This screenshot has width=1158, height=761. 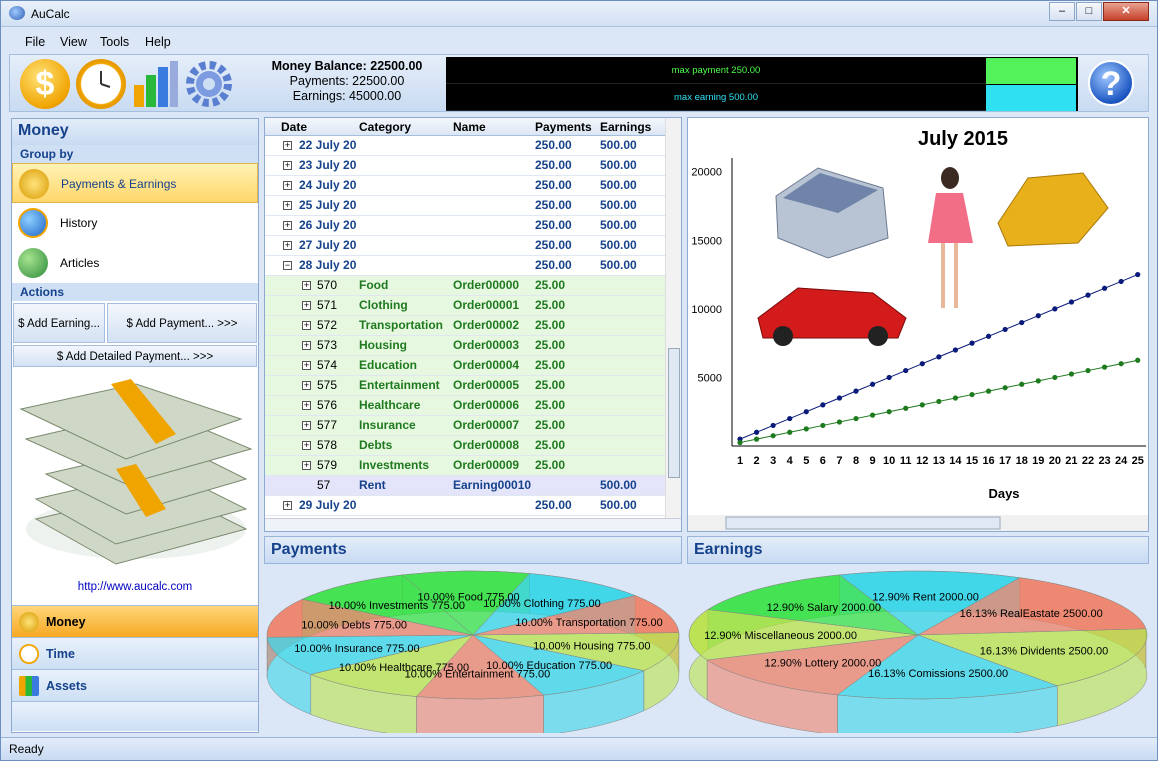 I want to click on table-row: +573 Housing Order00003 25.00, so click(x=465, y=346).